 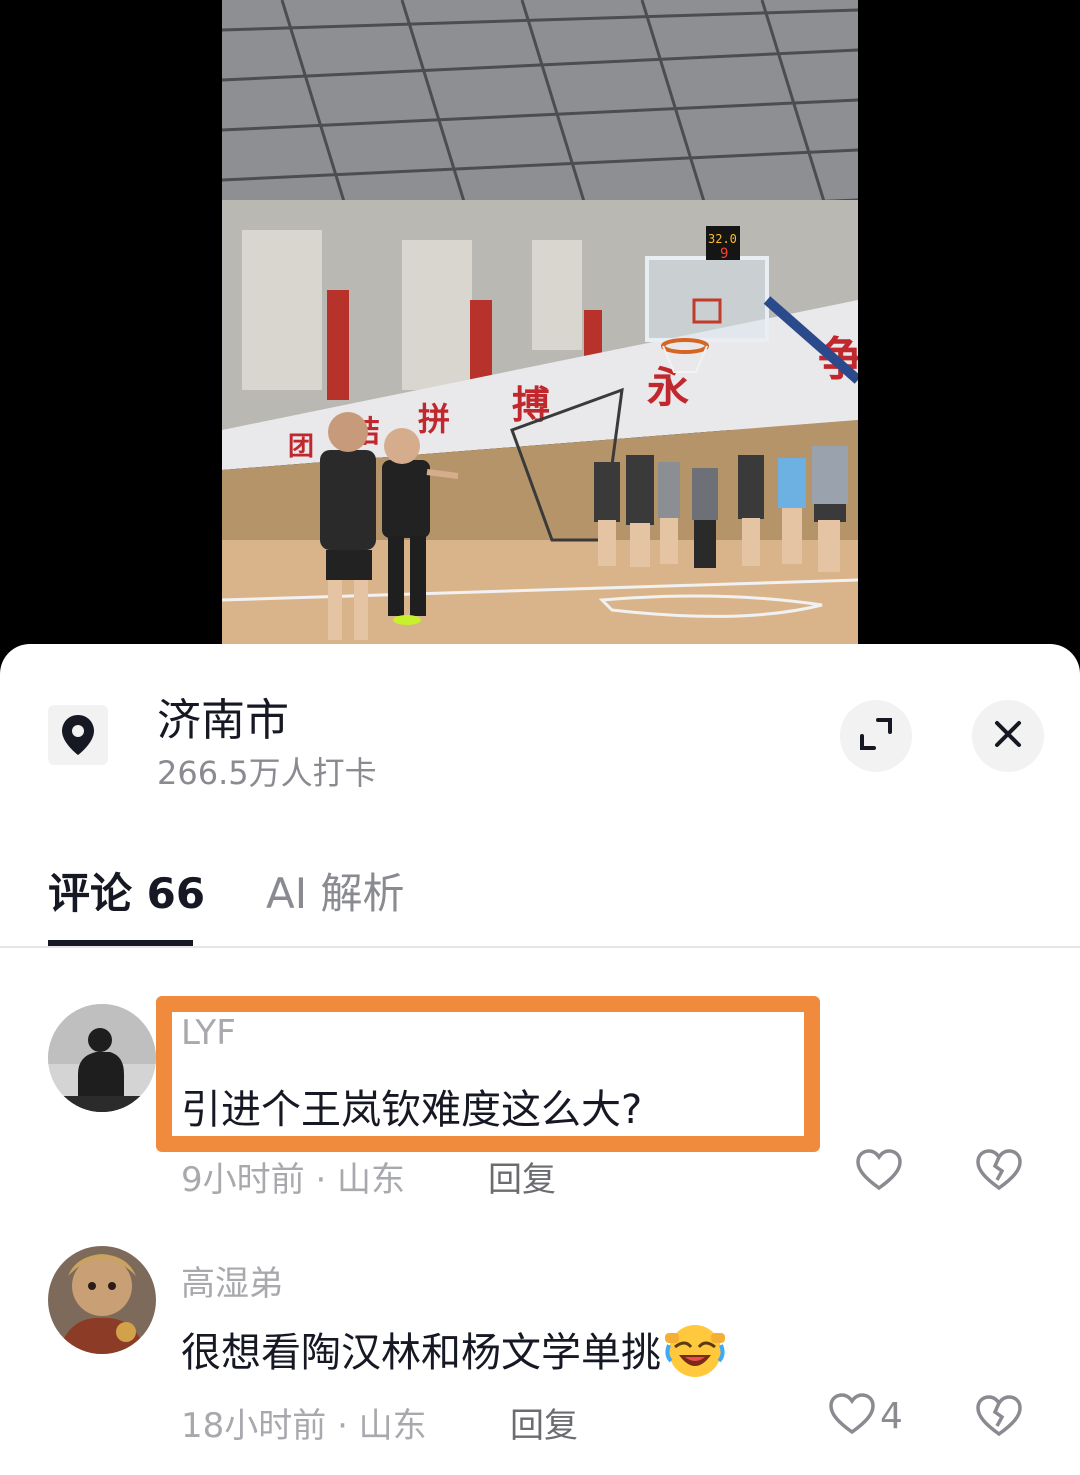 I want to click on location-checkins: 266.5万人打卡, so click(x=267, y=773).